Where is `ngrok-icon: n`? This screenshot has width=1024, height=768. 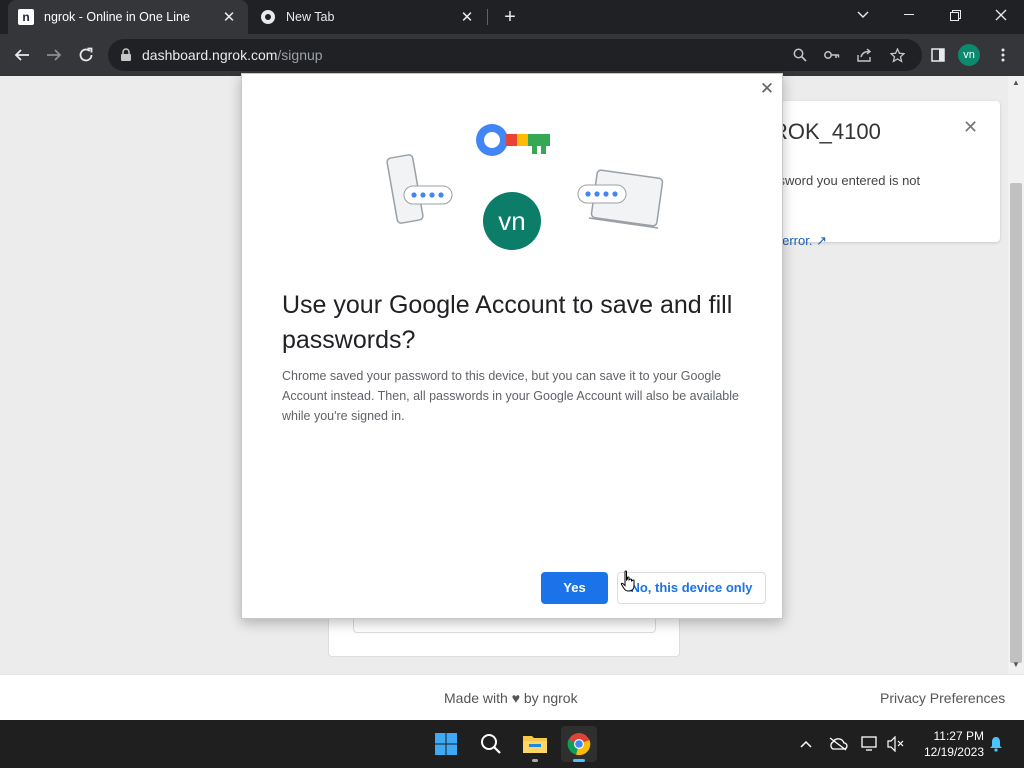
ngrok-icon: n is located at coordinates (26, 17).